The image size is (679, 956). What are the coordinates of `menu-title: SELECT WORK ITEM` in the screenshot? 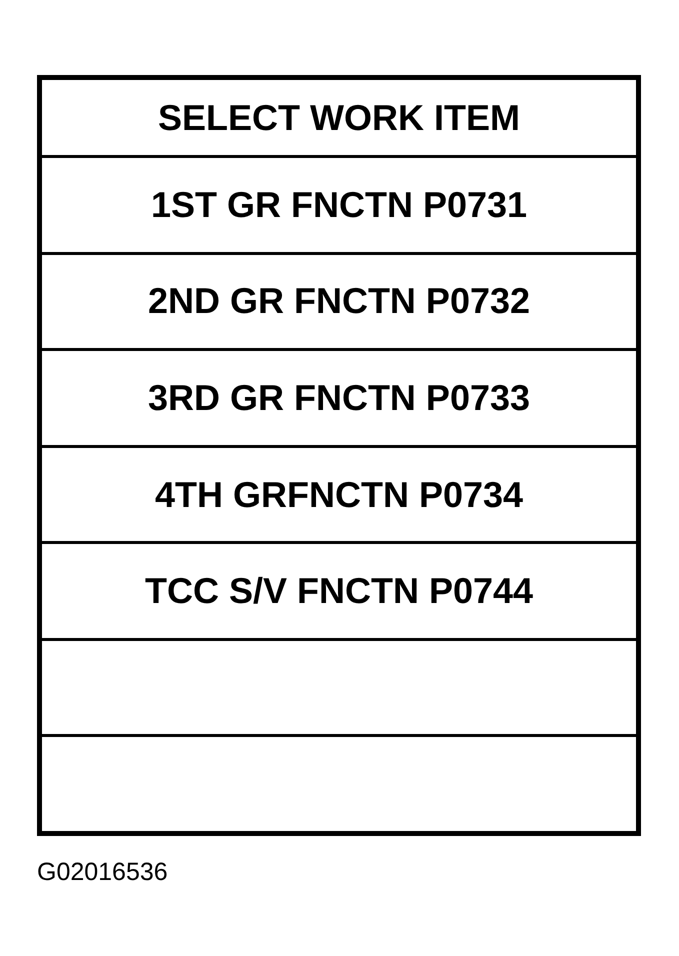 It's located at (339, 118).